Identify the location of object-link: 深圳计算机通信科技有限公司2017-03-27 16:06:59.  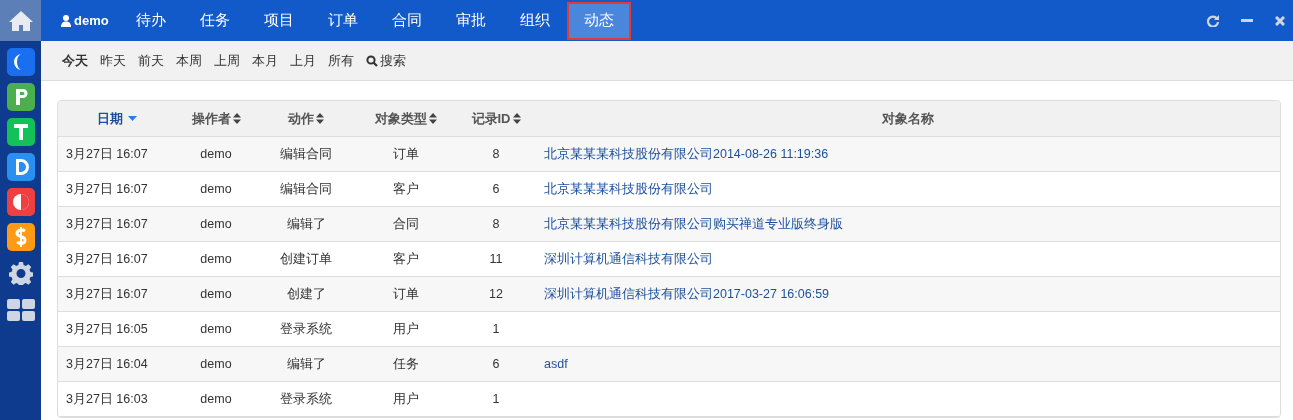
(687, 294).